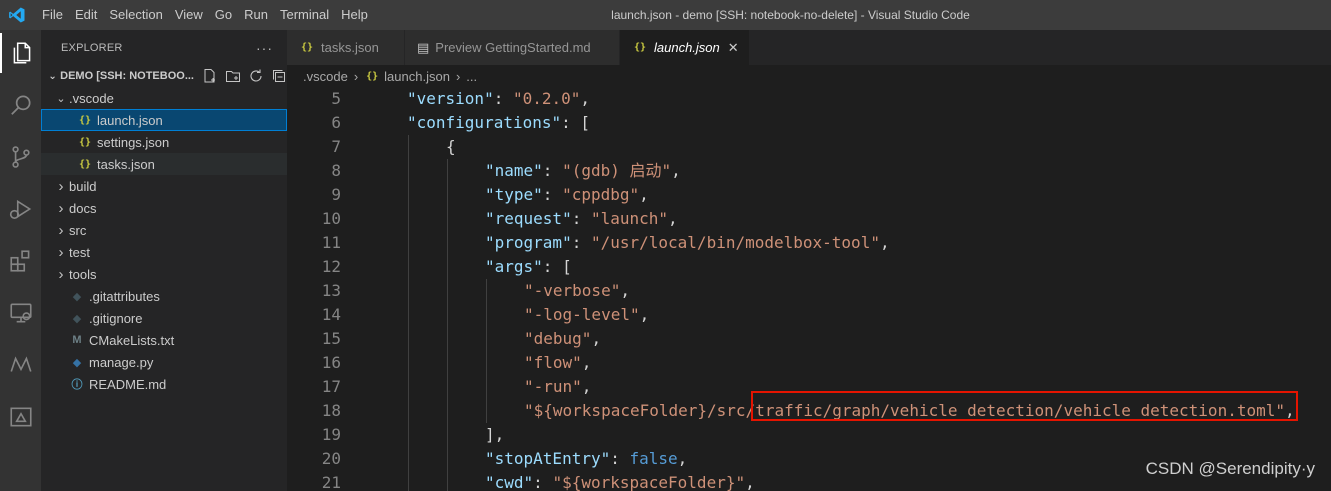 The height and width of the screenshot is (491, 1331). I want to click on extensions-icon, so click(20, 261).